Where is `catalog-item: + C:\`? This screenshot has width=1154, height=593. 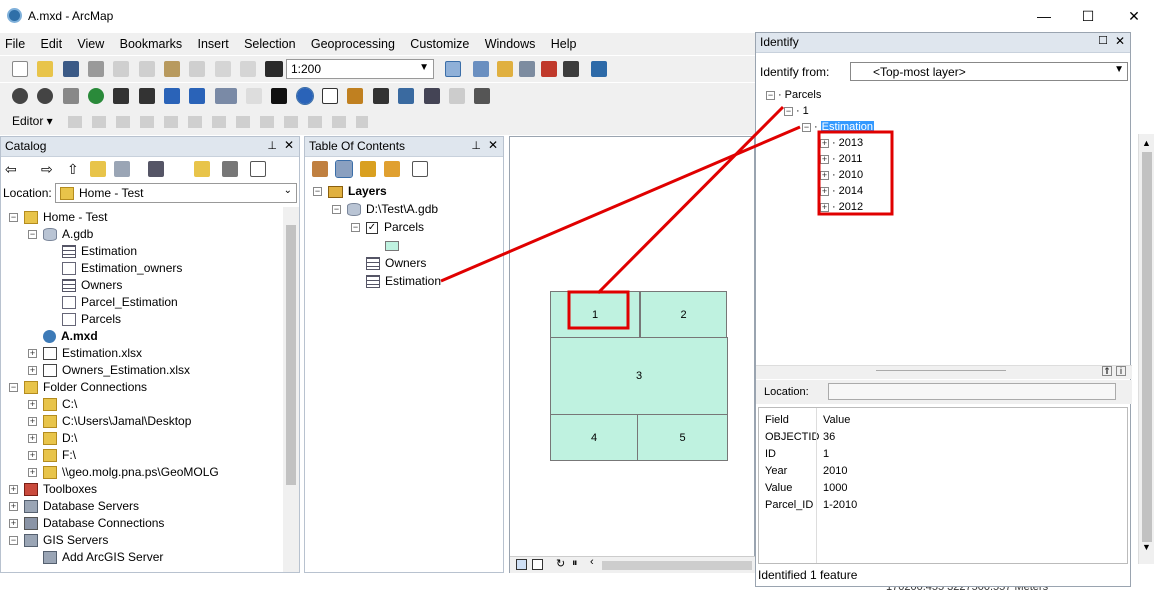
catalog-item: + C:\ is located at coordinates (52, 404).